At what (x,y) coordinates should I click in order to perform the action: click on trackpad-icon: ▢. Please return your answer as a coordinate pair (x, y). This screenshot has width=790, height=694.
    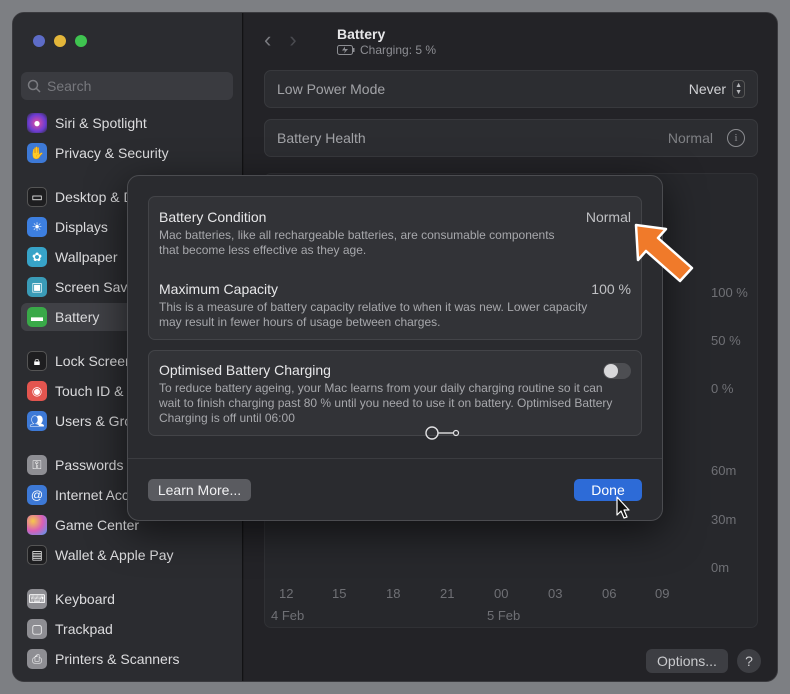
    Looking at the image, I should click on (37, 629).